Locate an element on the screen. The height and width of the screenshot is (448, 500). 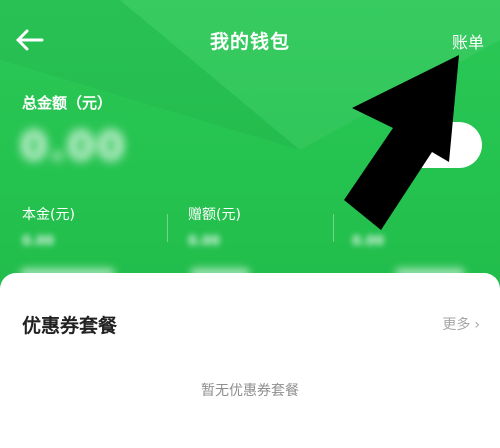
bonus-label: 赠额(元) is located at coordinates (214, 215).